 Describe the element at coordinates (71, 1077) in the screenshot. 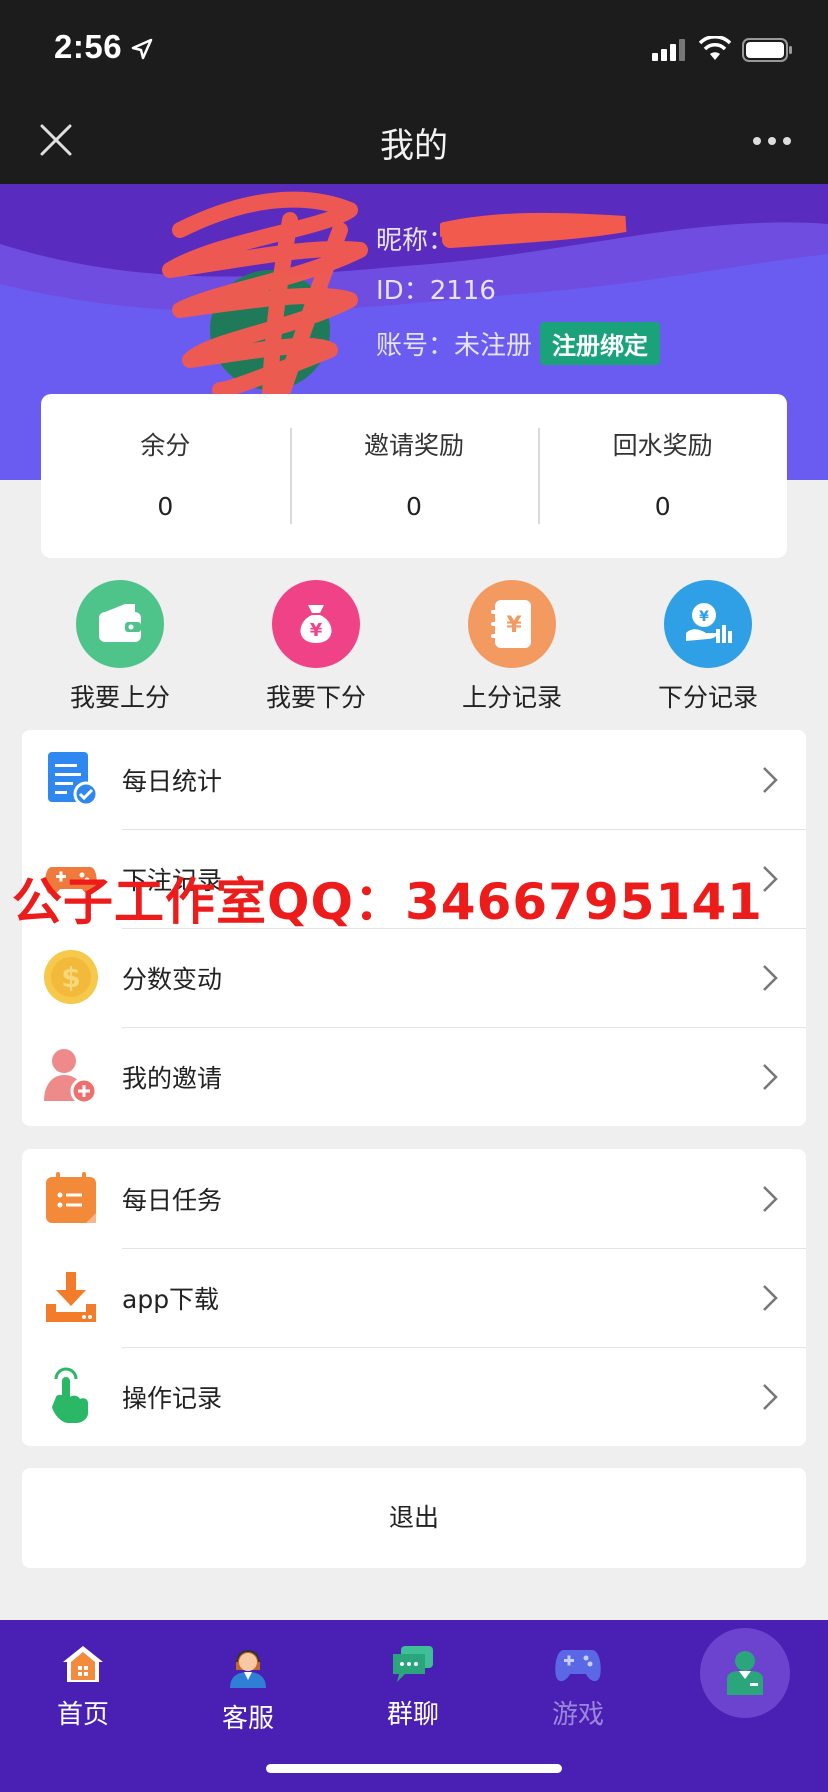

I see `add-user-icon` at that location.